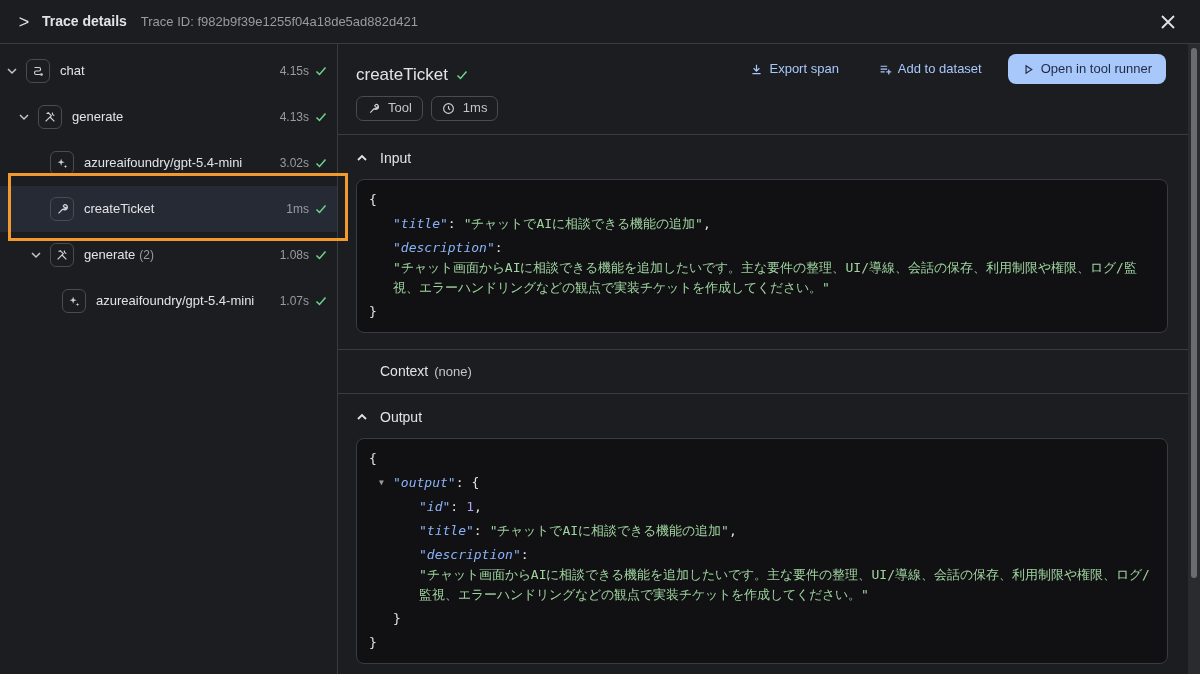 The width and height of the screenshot is (1200, 674). Describe the element at coordinates (294, 163) in the screenshot. I see `span-duration: 3.02s` at that location.